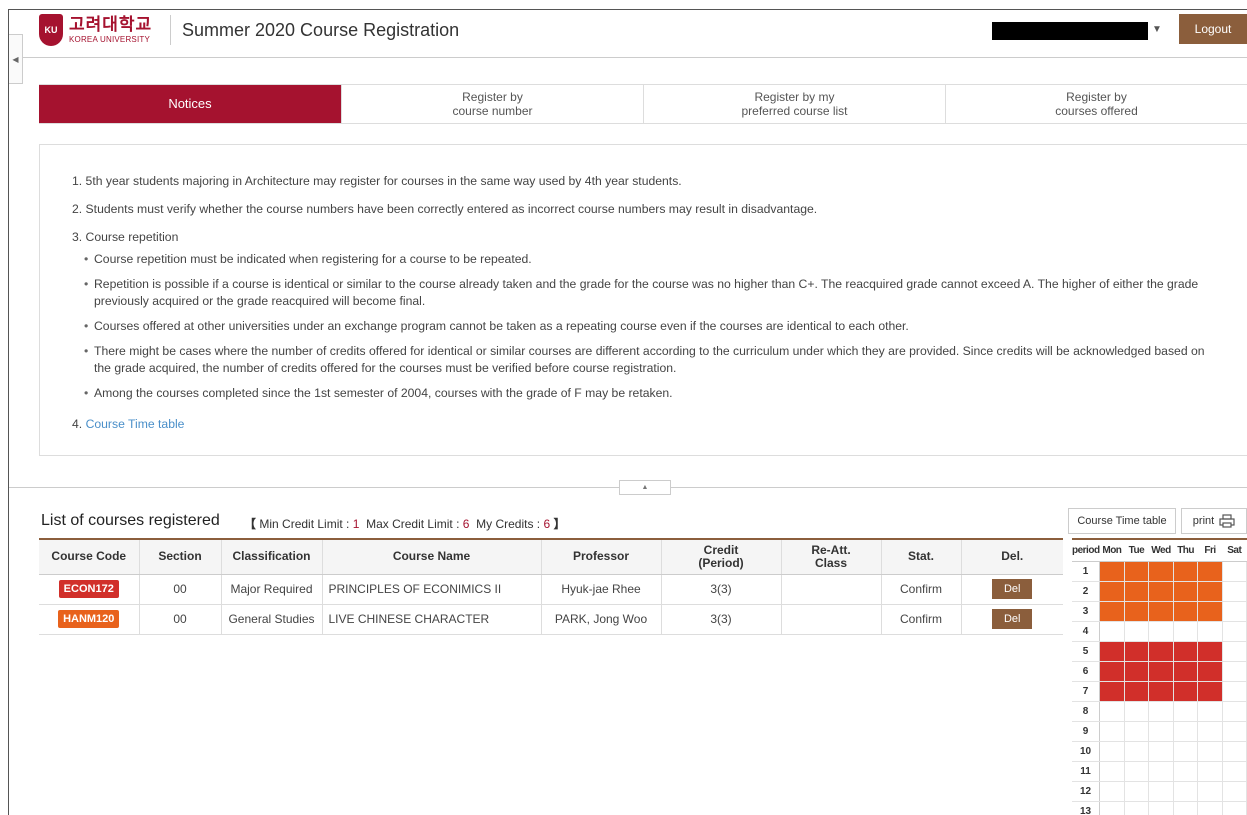 Image resolution: width=1247 pixels, height=815 pixels. What do you see at coordinates (1070, 31) in the screenshot?
I see `user-name-redacted` at bounding box center [1070, 31].